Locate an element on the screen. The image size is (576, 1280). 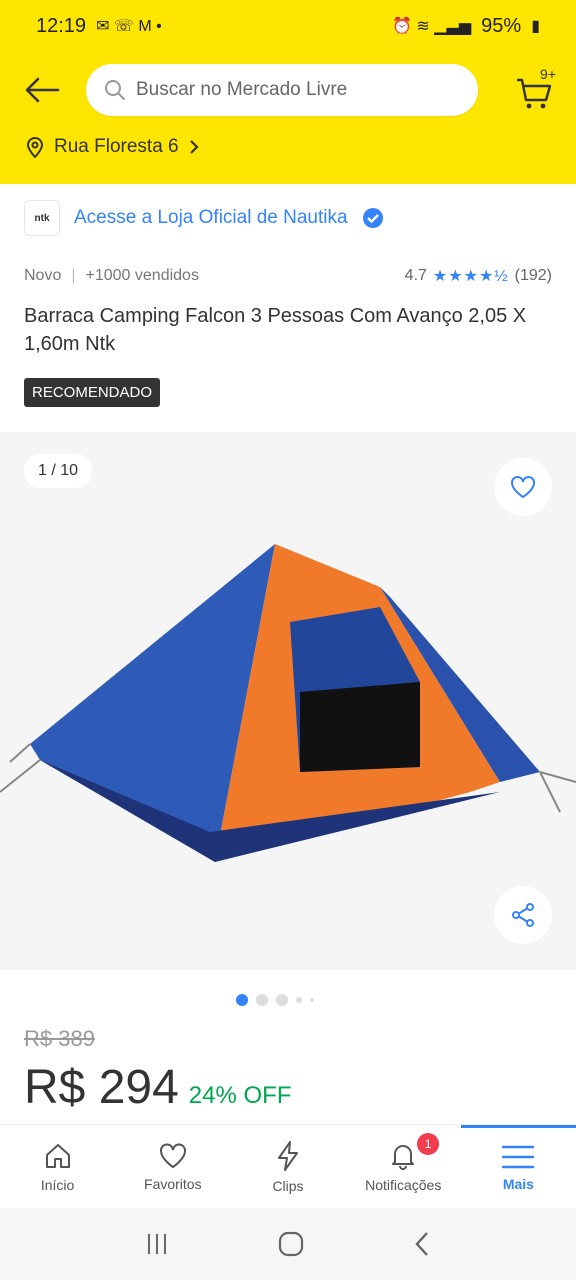
cart-button: 9+ is located at coordinates (536, 89).